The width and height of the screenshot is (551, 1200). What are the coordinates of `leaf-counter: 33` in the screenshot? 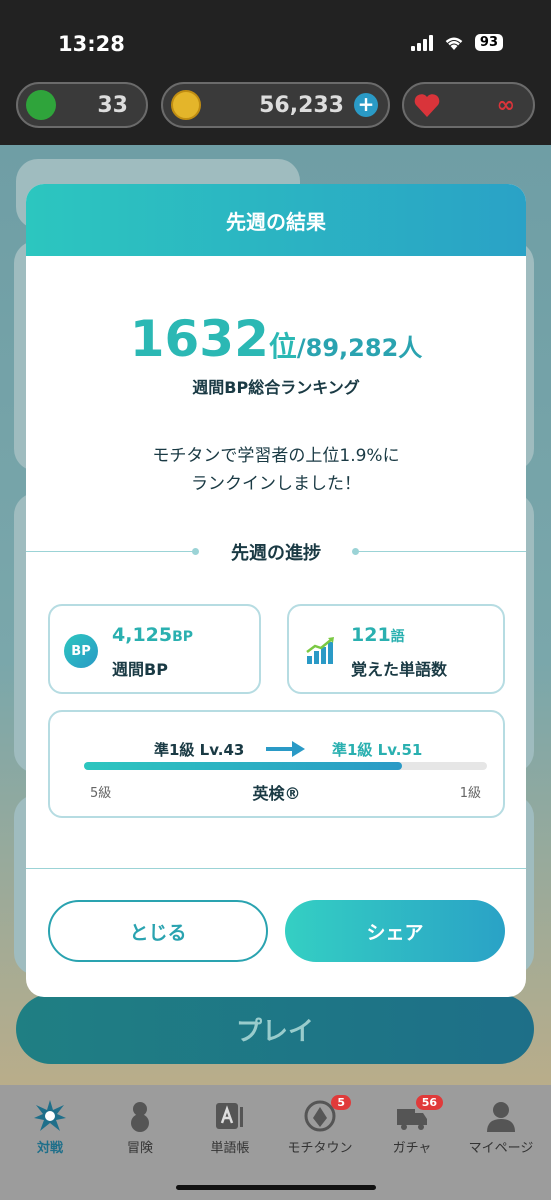 It's located at (82, 105).